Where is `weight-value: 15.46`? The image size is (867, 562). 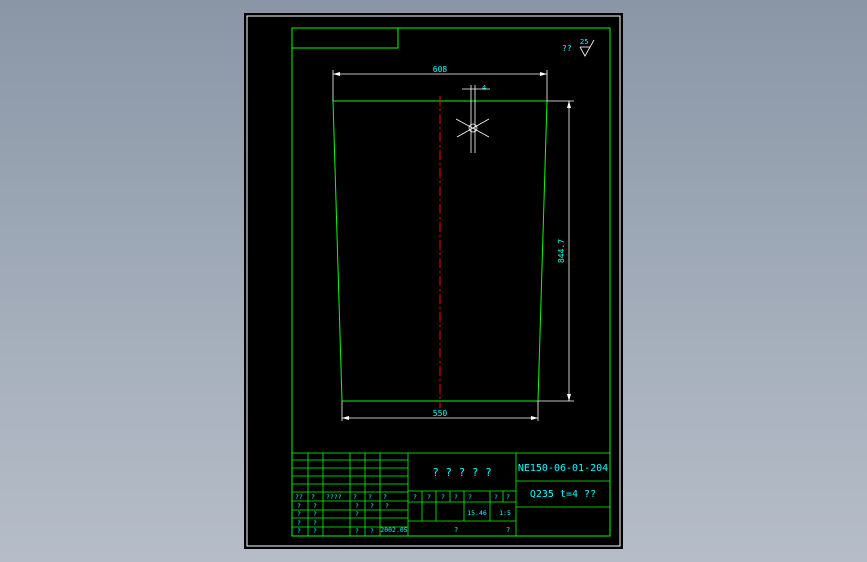
weight-value: 15.46 is located at coordinates (477, 513).